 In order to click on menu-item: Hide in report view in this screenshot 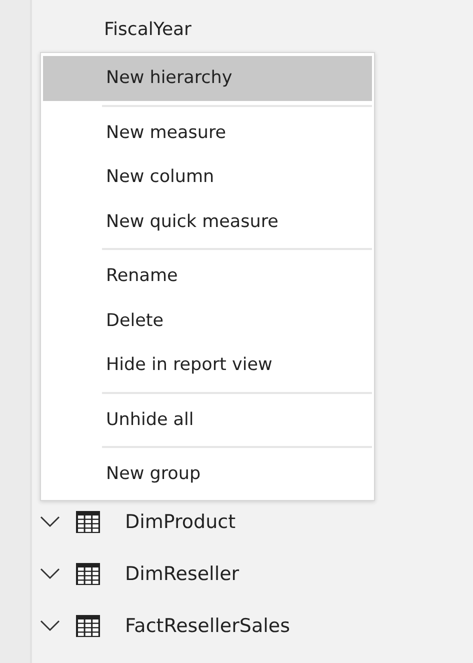, I will do `click(207, 365)`.